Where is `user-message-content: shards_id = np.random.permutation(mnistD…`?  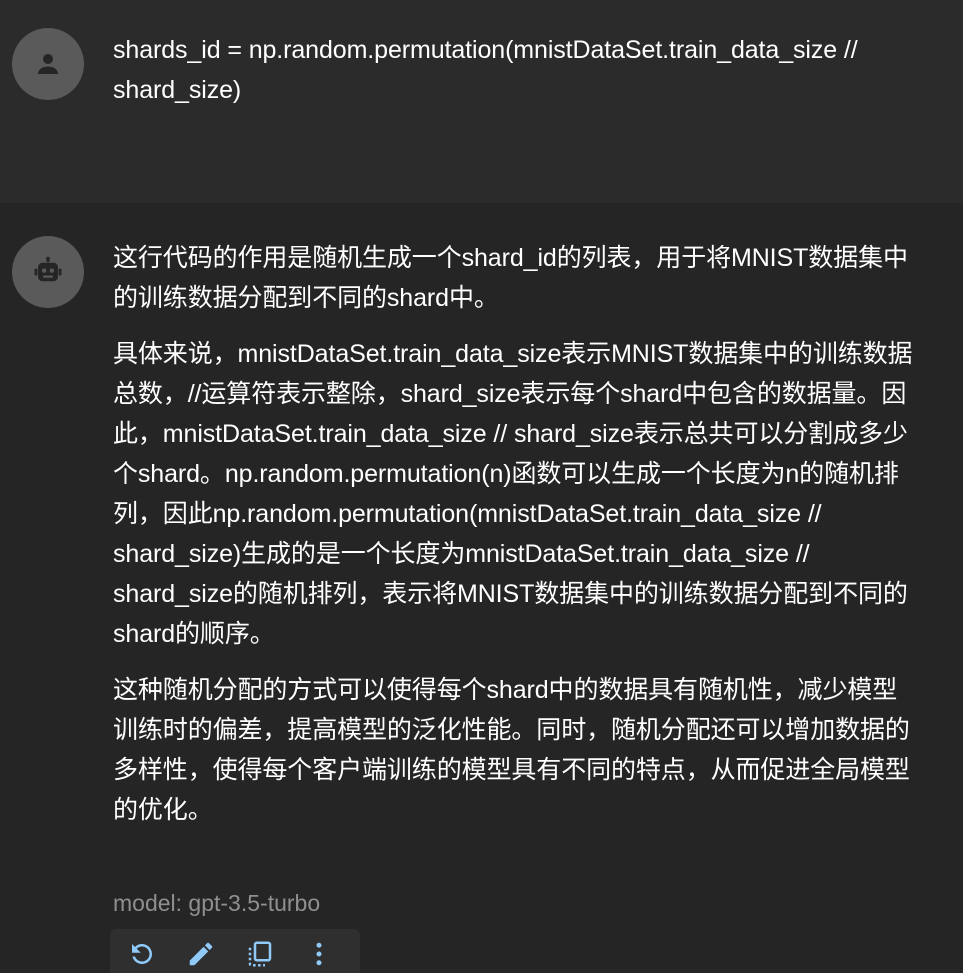
user-message-content: shards_id = np.random.permutation(mnistD… is located at coordinates (513, 78).